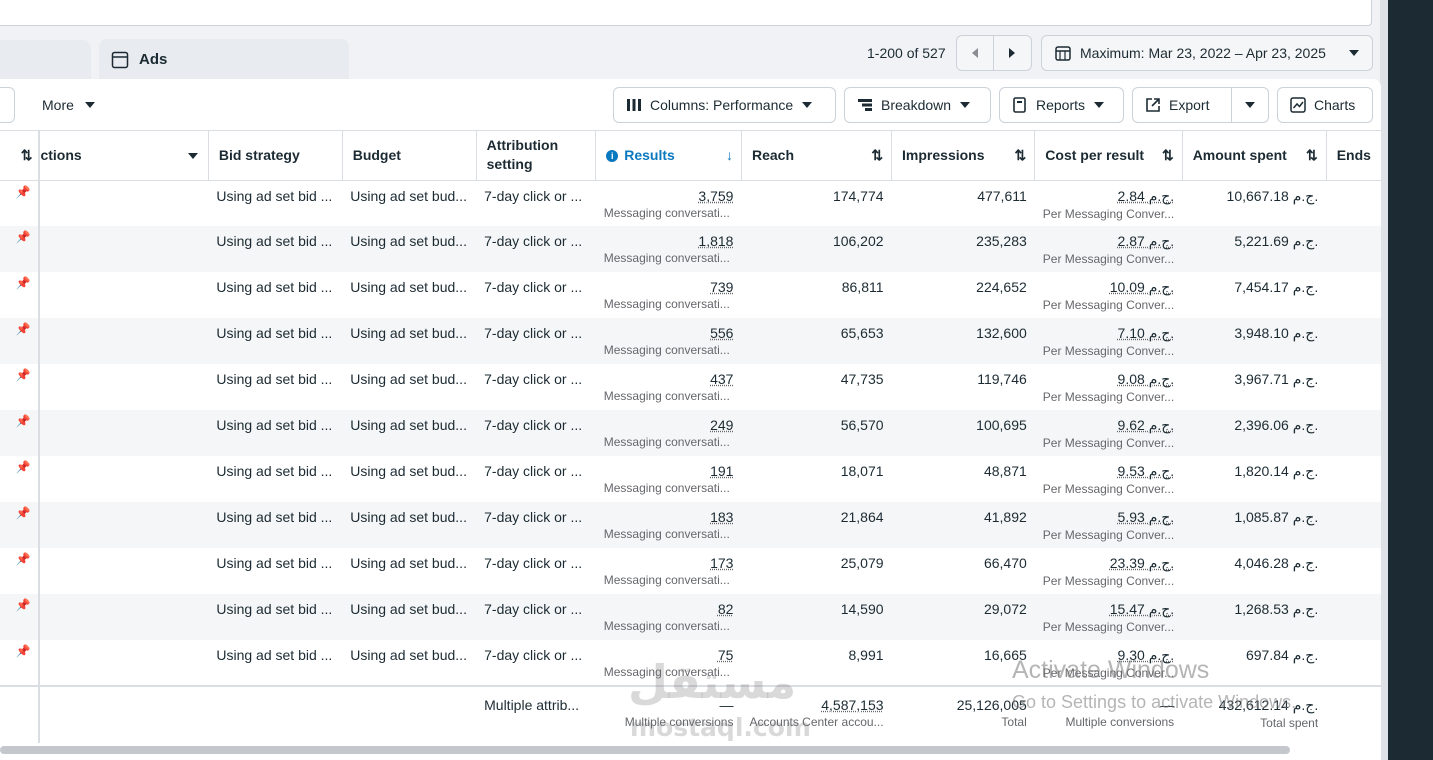  Describe the element at coordinates (1325, 105) in the screenshot. I see `charts-button: Charts` at that location.